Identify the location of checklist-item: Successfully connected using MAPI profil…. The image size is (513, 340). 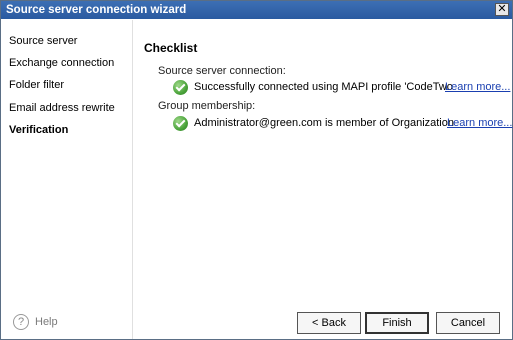
(341, 88).